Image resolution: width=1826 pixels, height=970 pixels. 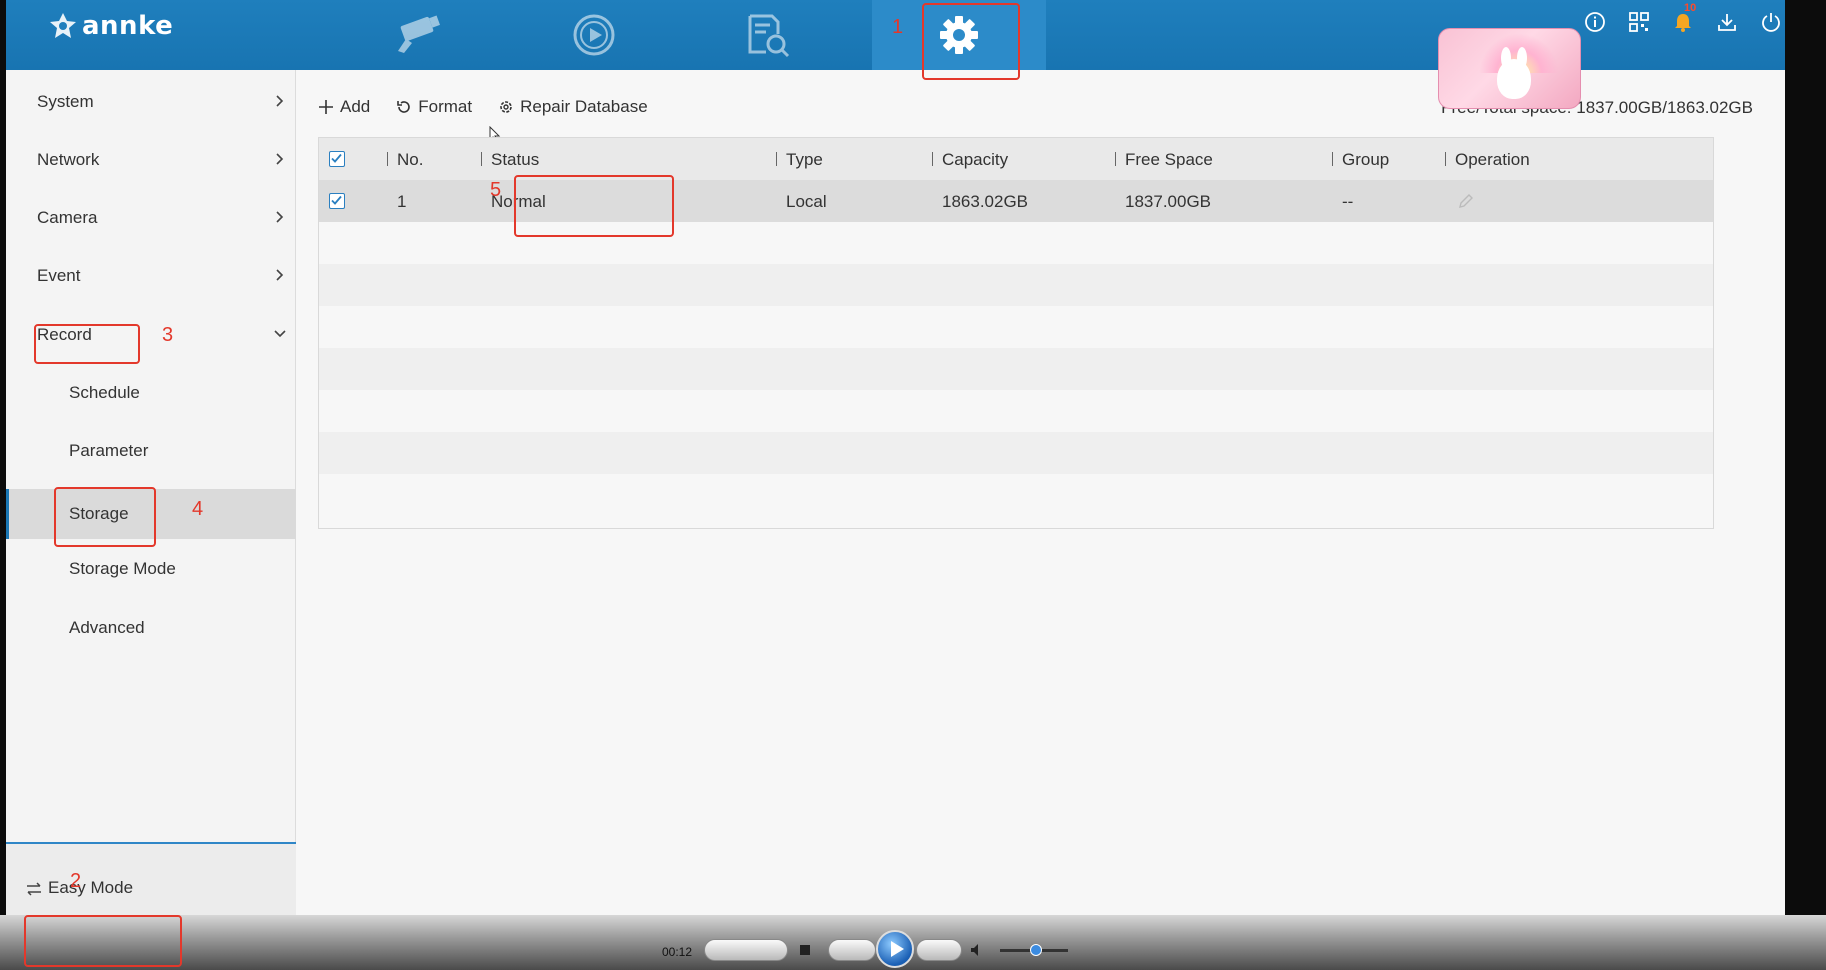 I want to click on stop-icon, so click(x=805, y=950).